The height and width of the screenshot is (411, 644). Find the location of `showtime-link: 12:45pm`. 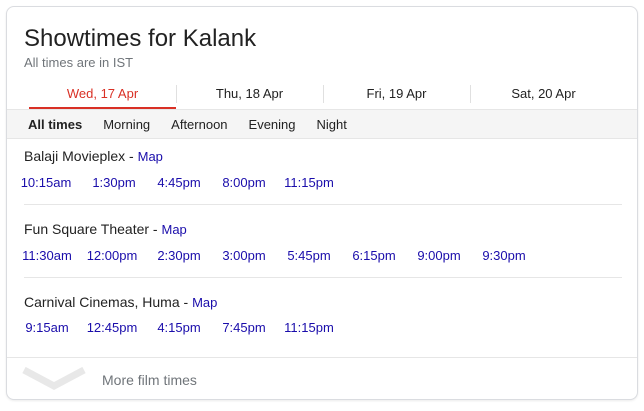

showtime-link: 12:45pm is located at coordinates (112, 327).